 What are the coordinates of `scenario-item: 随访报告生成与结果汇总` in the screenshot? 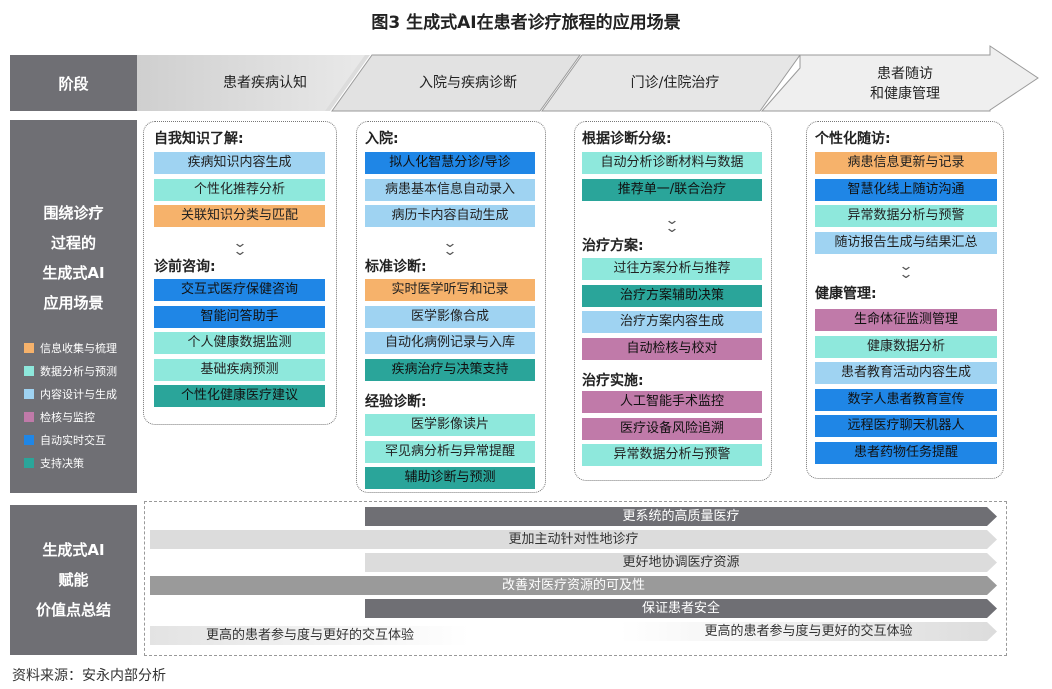 It's located at (906, 242).